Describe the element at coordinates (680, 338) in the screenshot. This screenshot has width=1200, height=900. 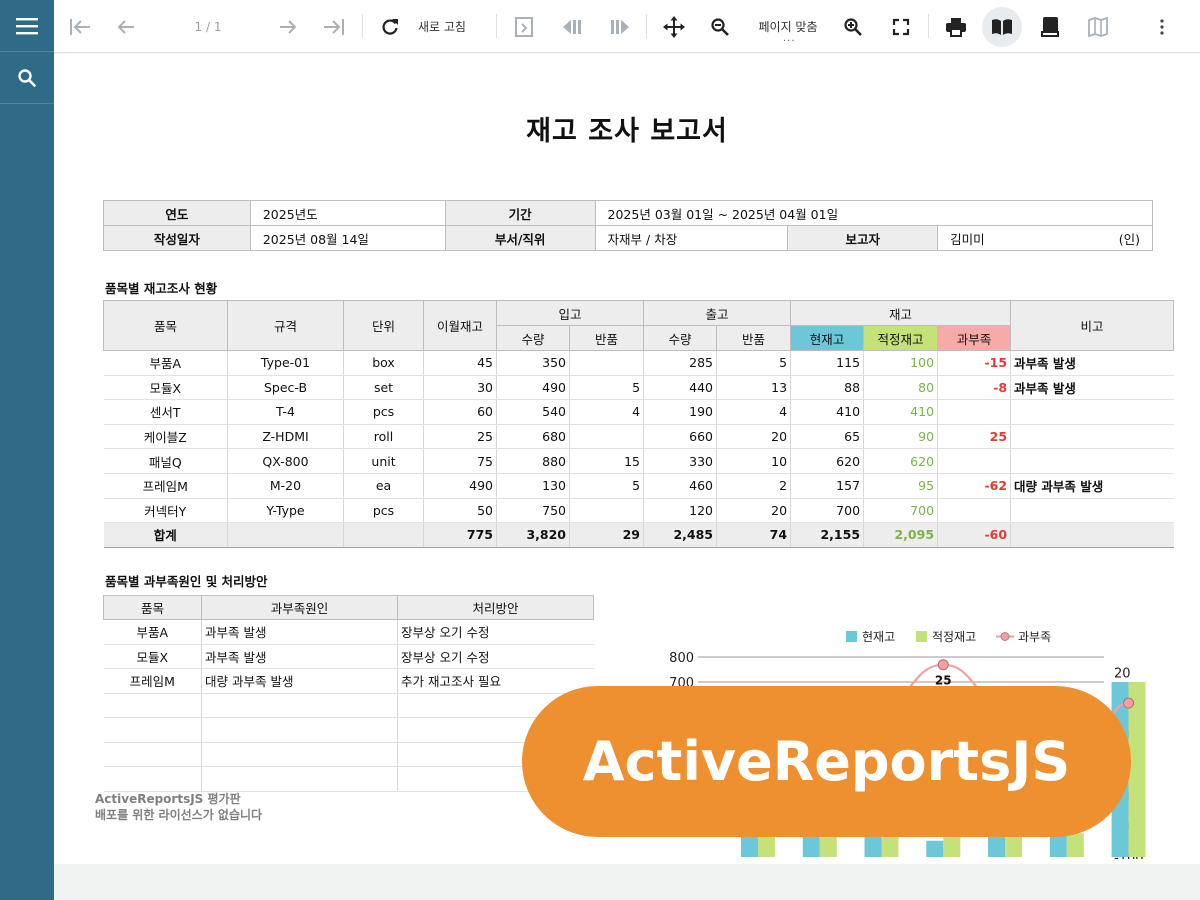
I see `col-out-qty: 수량` at that location.